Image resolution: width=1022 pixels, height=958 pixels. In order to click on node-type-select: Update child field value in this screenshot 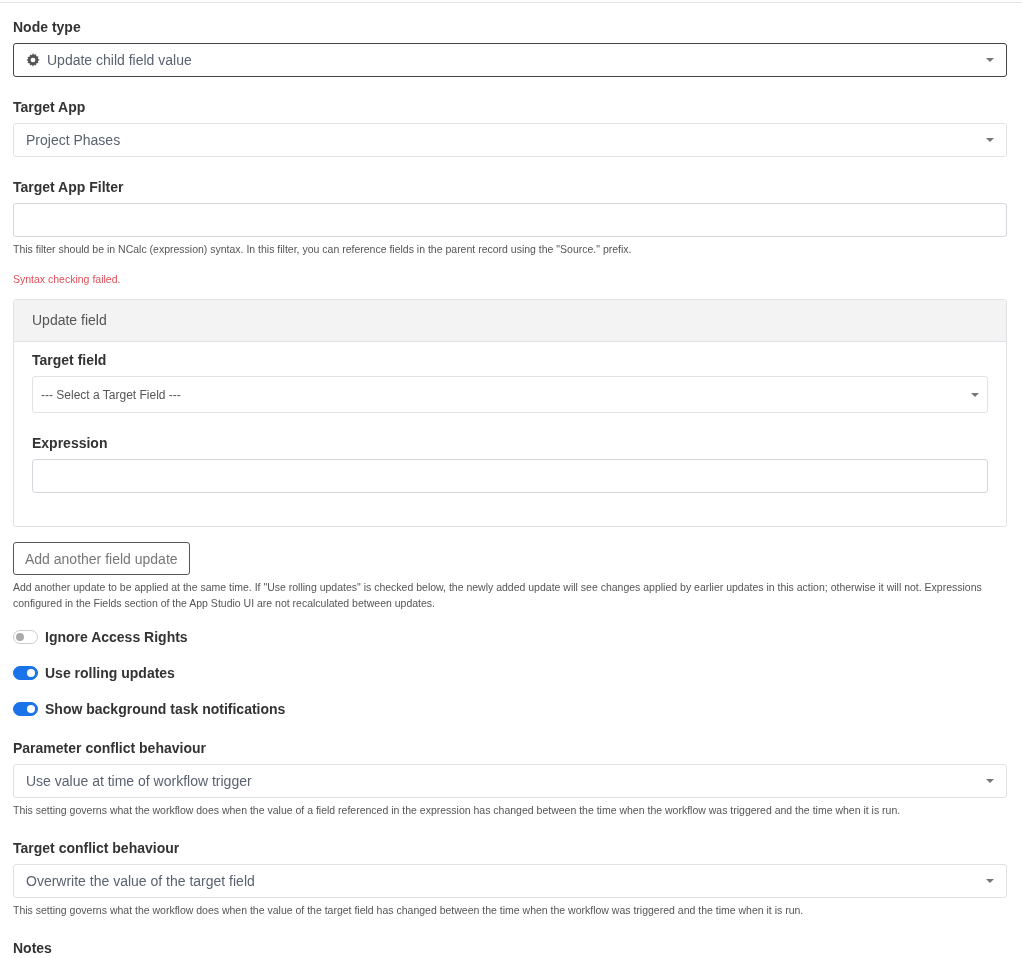, I will do `click(510, 60)`.